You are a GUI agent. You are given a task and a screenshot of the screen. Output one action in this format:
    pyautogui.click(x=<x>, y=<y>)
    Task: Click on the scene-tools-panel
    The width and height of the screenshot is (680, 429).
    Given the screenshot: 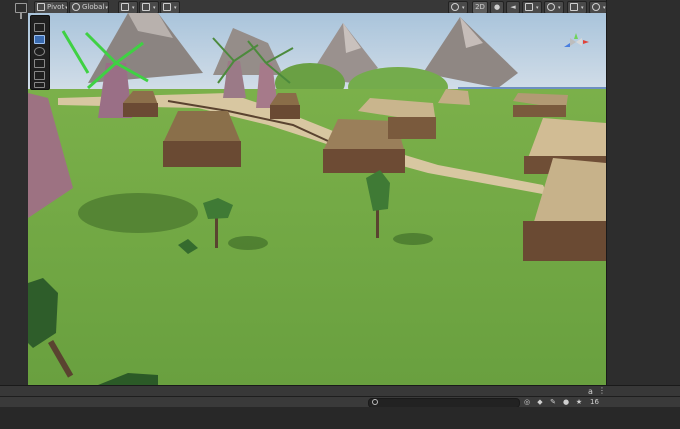 What is the action you would take?
    pyautogui.click(x=40, y=52)
    